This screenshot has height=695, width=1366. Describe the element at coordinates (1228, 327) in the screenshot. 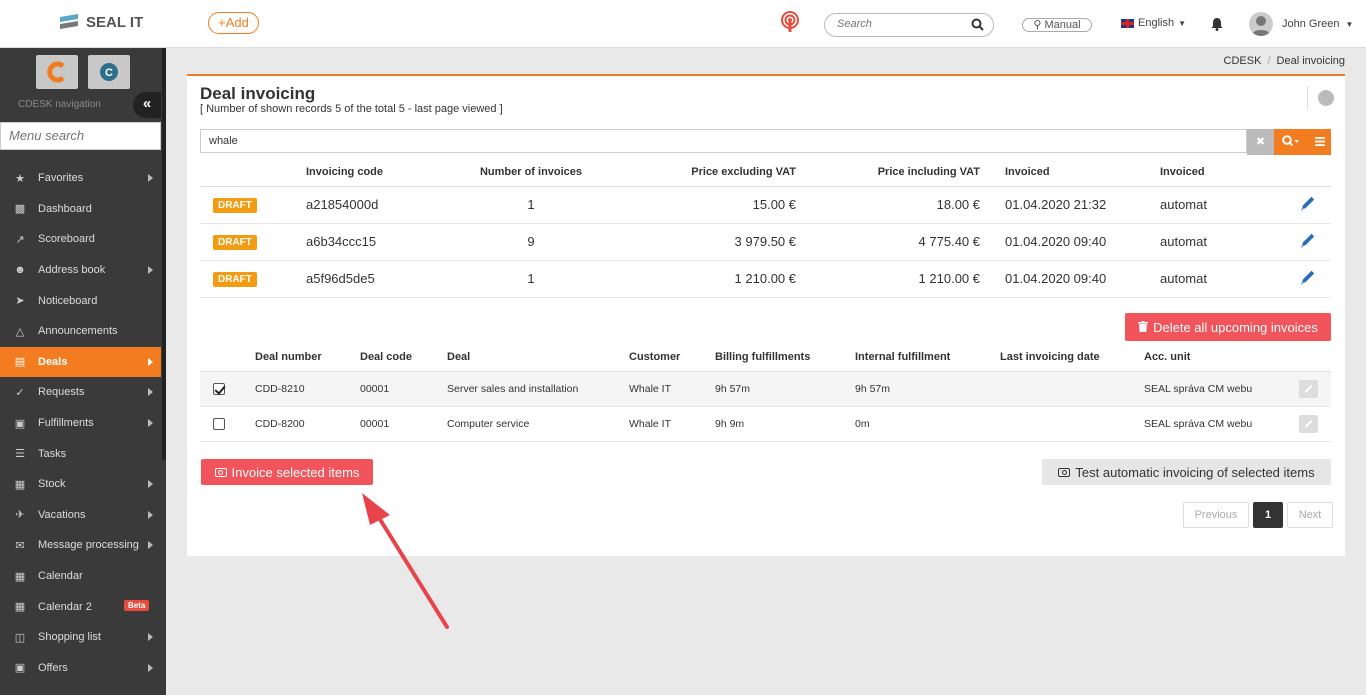

I see `delete-all-upcoming-invoices-button: Delete all upcoming invoices` at that location.